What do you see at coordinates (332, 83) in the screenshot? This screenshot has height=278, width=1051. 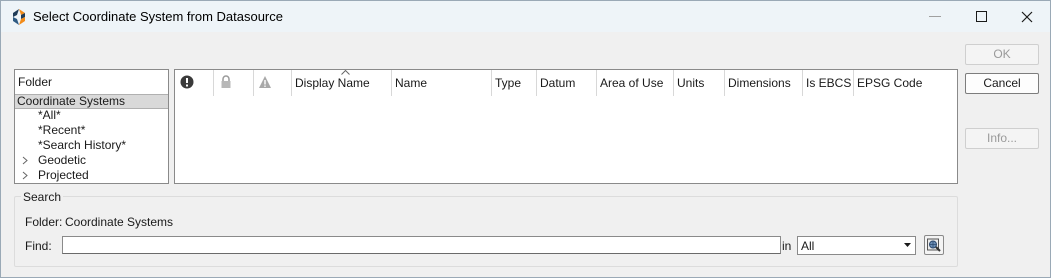 I see `column-header-label: Display Name` at bounding box center [332, 83].